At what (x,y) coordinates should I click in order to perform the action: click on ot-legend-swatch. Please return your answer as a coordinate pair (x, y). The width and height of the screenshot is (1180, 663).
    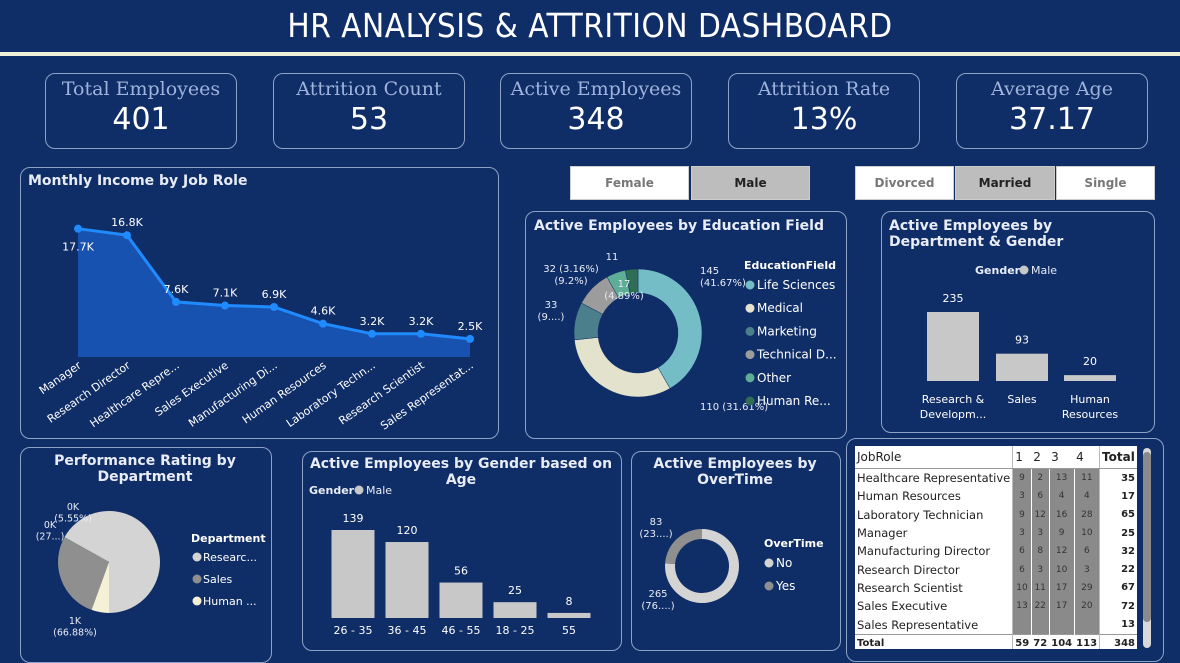
    Looking at the image, I should click on (769, 563).